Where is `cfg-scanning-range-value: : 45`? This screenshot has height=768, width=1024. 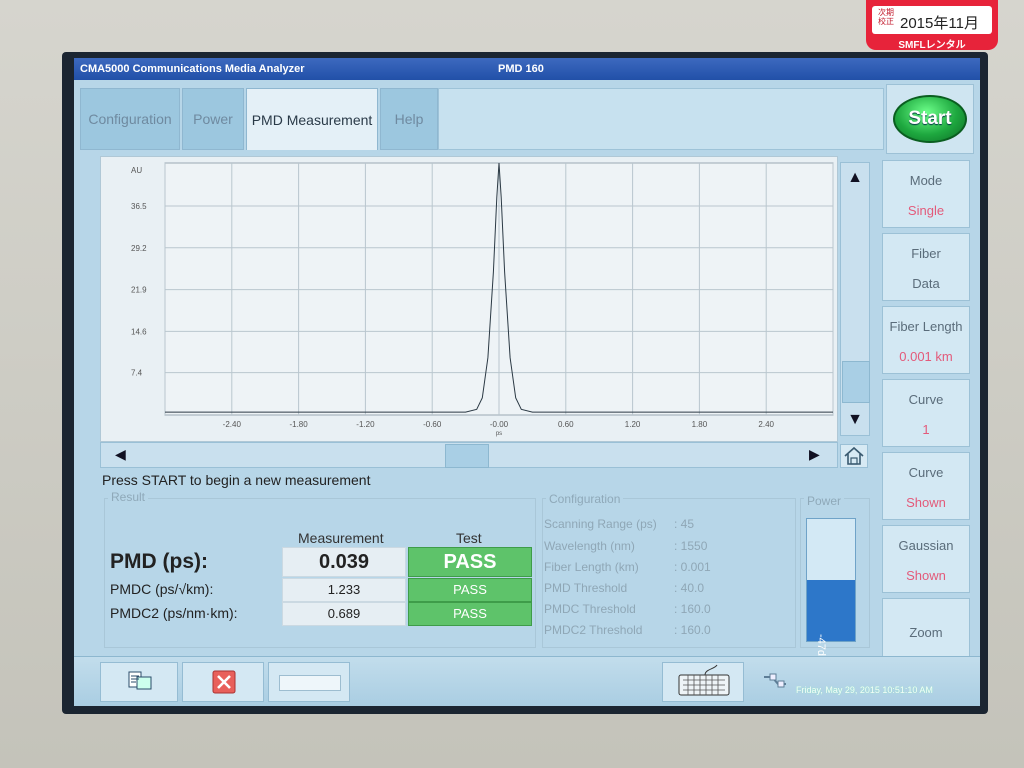
cfg-scanning-range-value: : 45 is located at coordinates (684, 524).